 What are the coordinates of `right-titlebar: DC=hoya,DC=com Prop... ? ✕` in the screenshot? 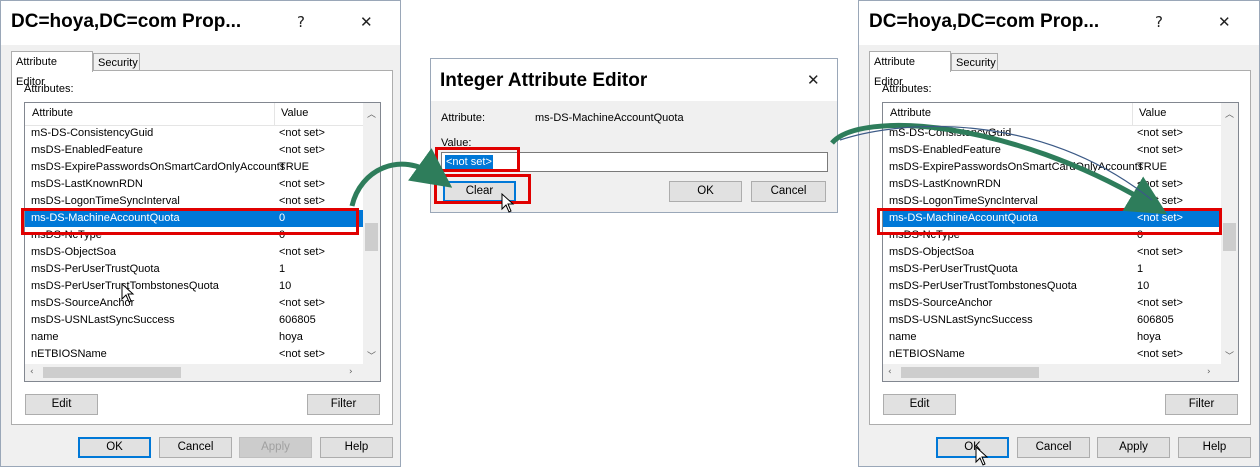 It's located at (1059, 23).